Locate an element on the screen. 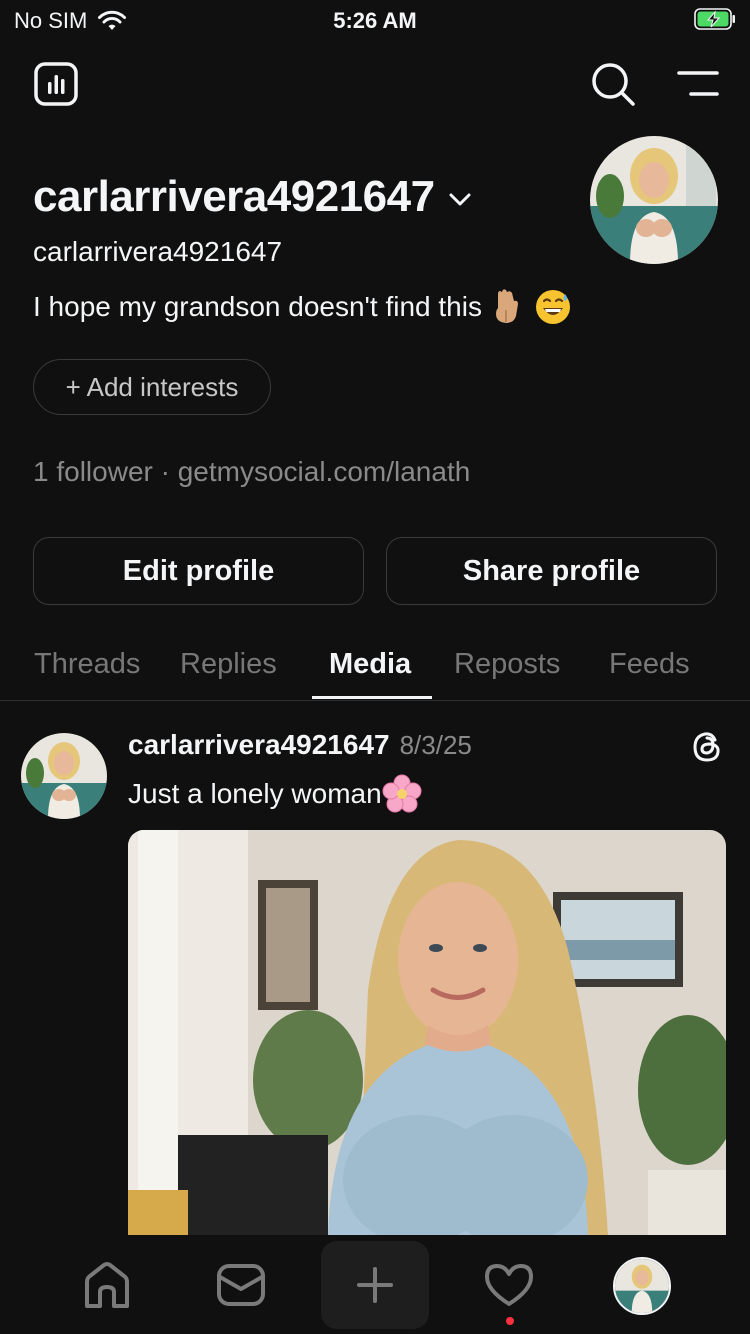 This screenshot has width=750, height=1334. pointing-down-emoji-icon is located at coordinates (506, 306).